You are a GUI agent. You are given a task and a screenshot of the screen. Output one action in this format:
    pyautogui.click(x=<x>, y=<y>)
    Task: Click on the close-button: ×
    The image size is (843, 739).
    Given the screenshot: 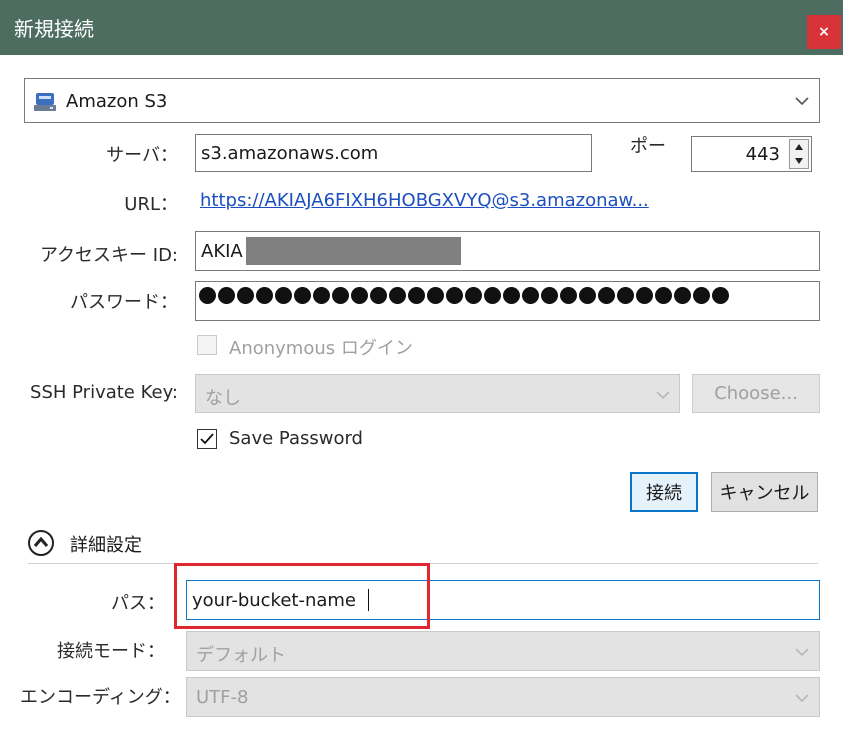 What is the action you would take?
    pyautogui.click(x=824, y=32)
    